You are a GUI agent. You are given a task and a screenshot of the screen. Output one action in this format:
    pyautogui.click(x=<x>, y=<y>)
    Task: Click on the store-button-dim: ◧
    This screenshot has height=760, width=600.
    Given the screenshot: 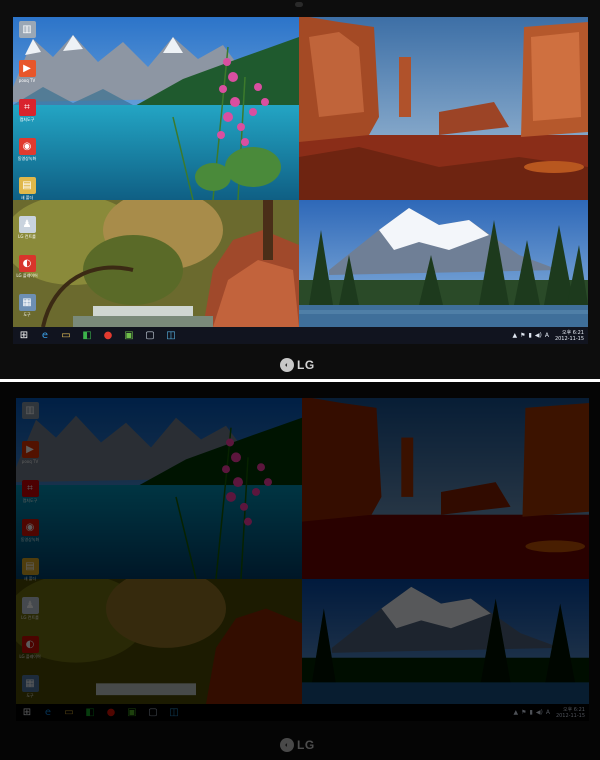 What is the action you would take?
    pyautogui.click(x=90, y=713)
    